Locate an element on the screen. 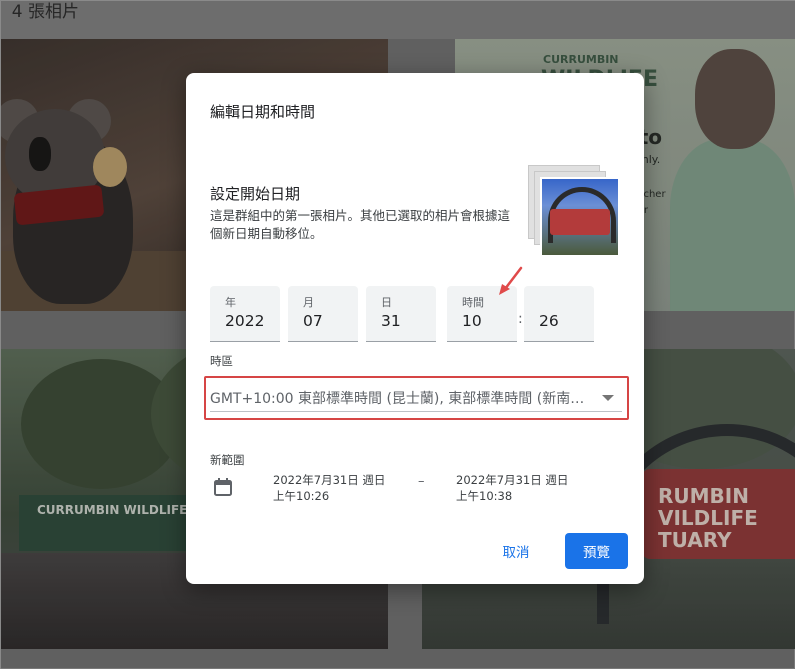  hour-label: 時間 is located at coordinates (473, 302).